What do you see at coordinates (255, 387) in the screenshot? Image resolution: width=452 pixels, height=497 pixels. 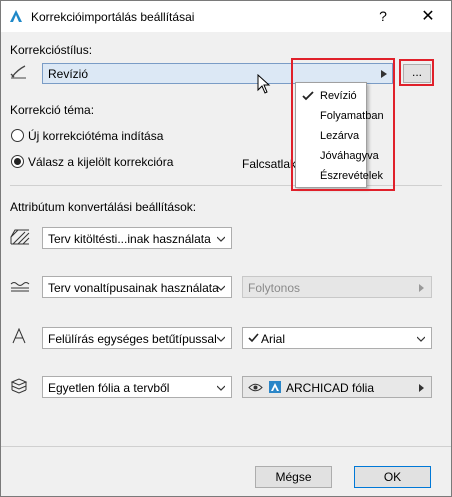 I see `eye-icon` at bounding box center [255, 387].